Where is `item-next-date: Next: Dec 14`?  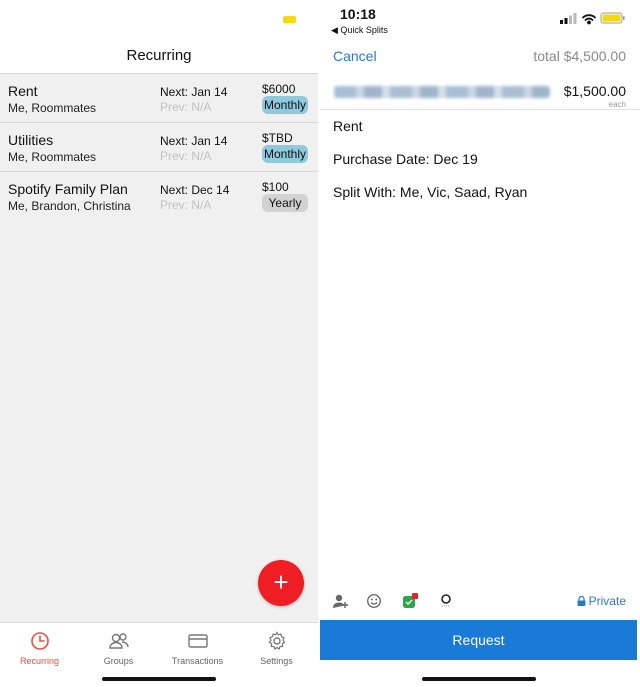
item-next-date: Next: Dec 14 is located at coordinates (195, 190).